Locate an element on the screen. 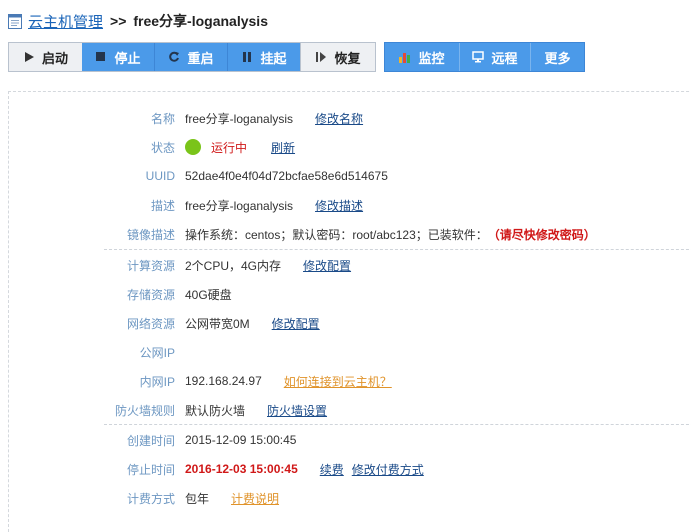 Image resolution: width=691 pixels, height=532 pixels. compute-value: 2个CPU，4G内存 修改配置 is located at coordinates (268, 265).